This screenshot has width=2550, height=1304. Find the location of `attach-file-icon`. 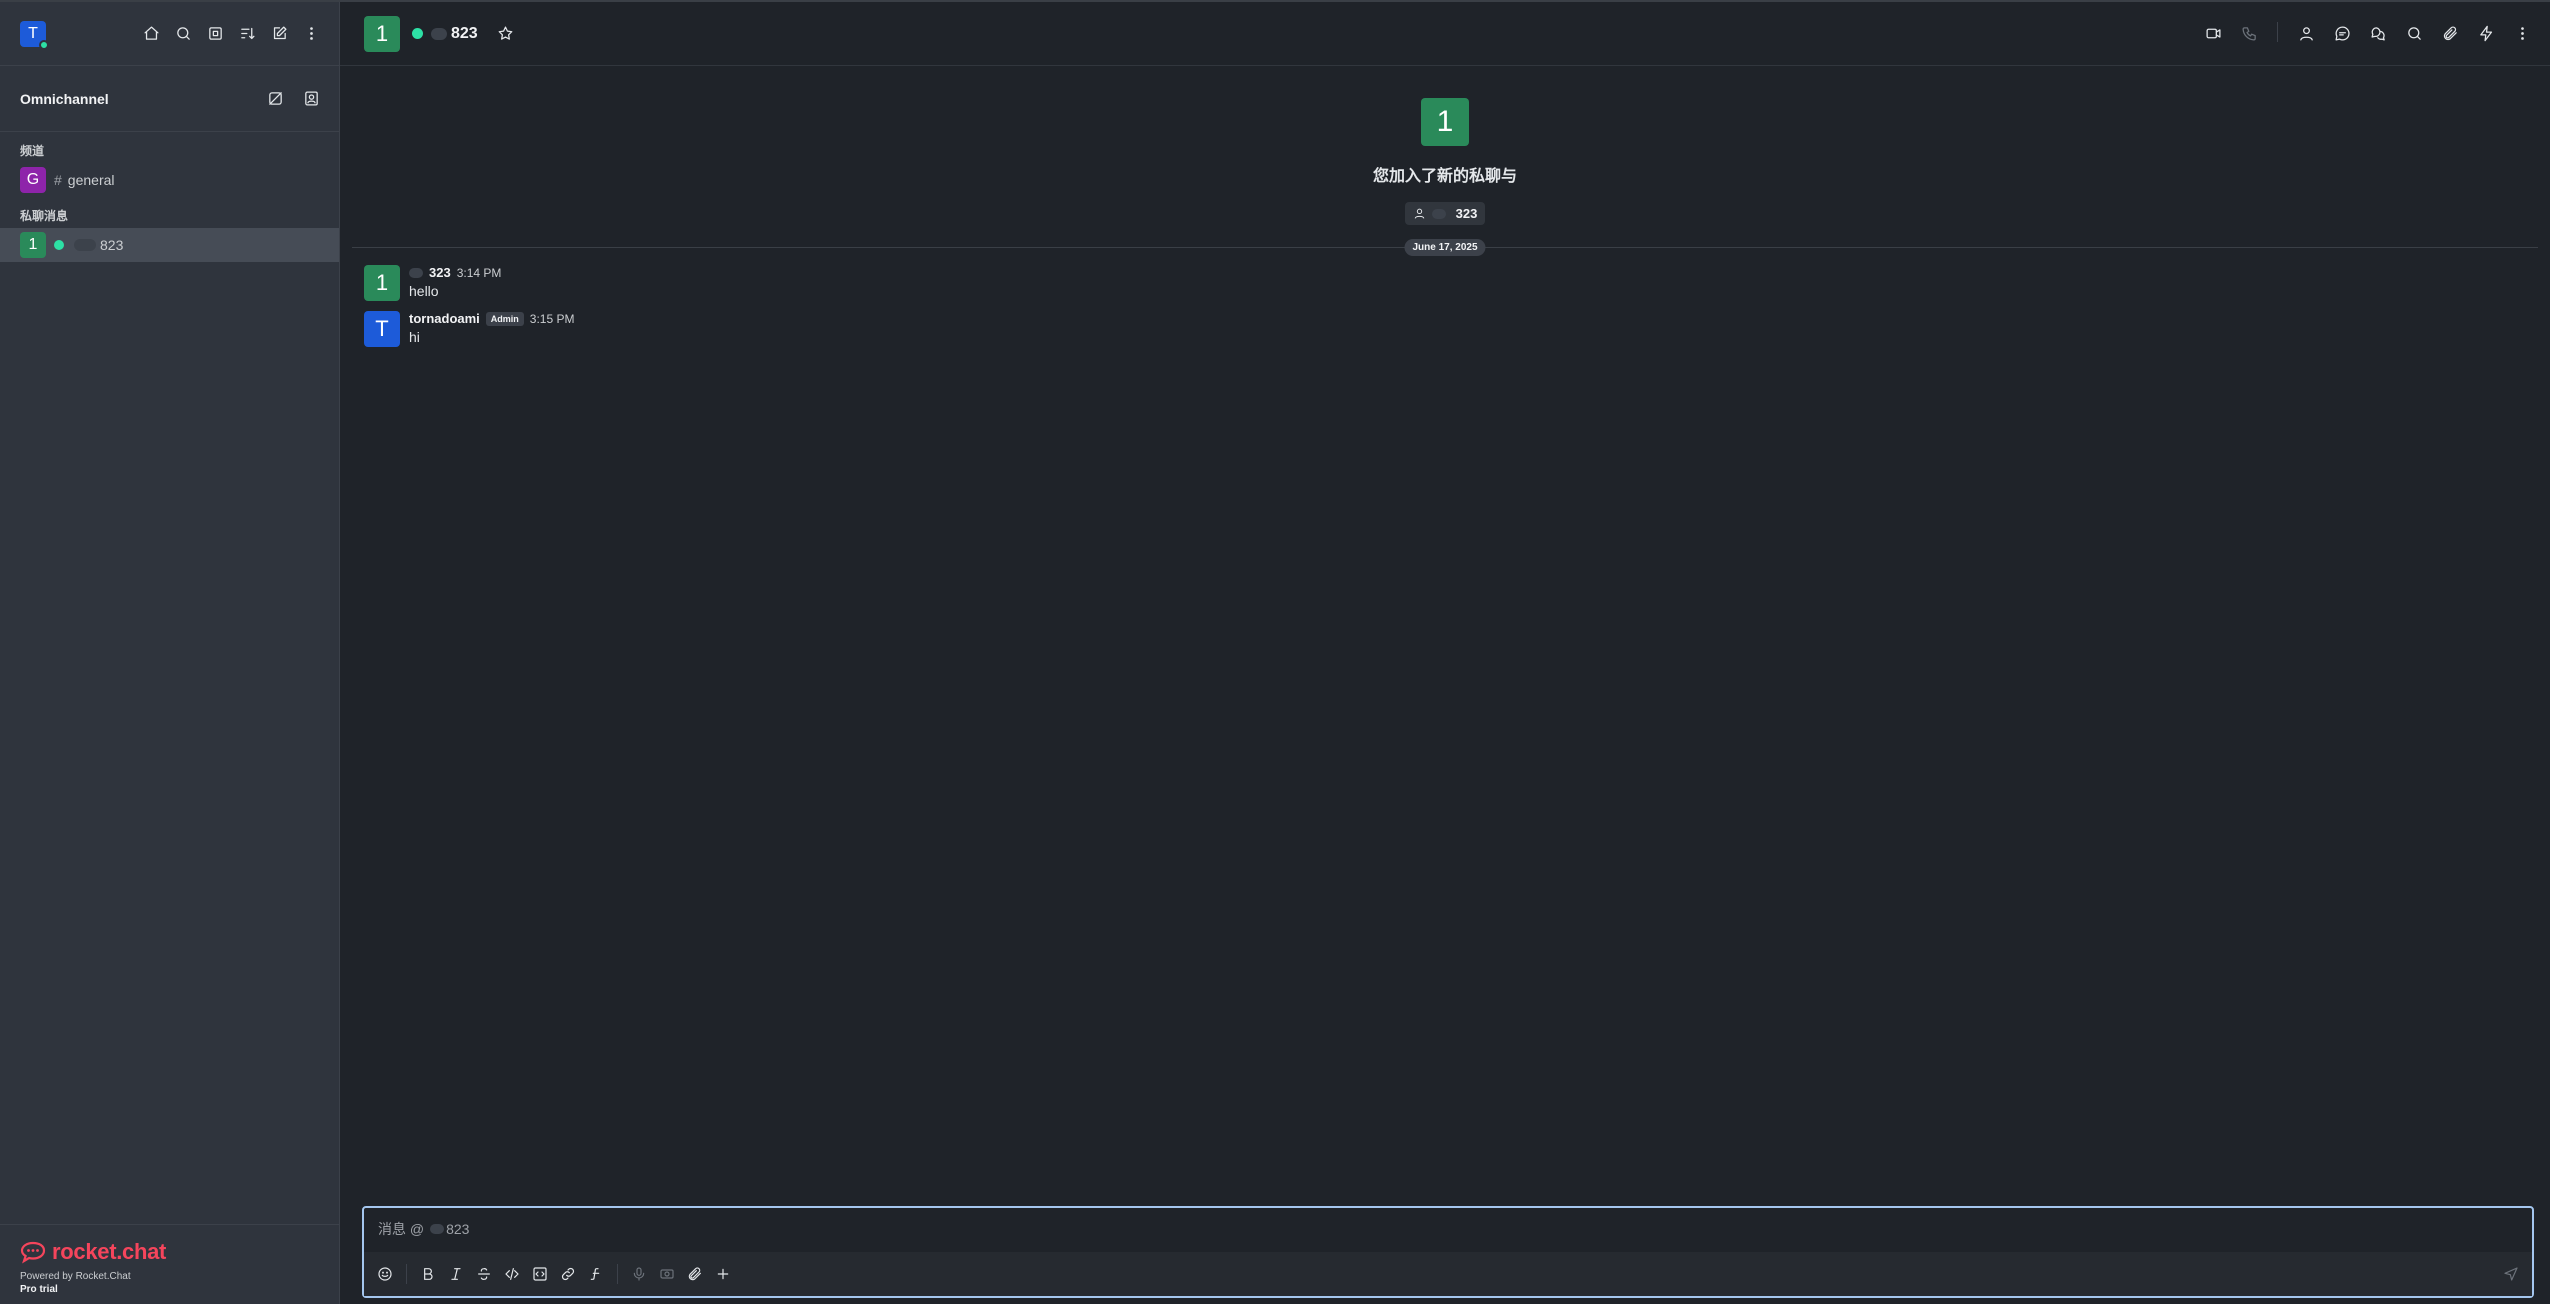

attach-file-icon is located at coordinates (695, 1274).